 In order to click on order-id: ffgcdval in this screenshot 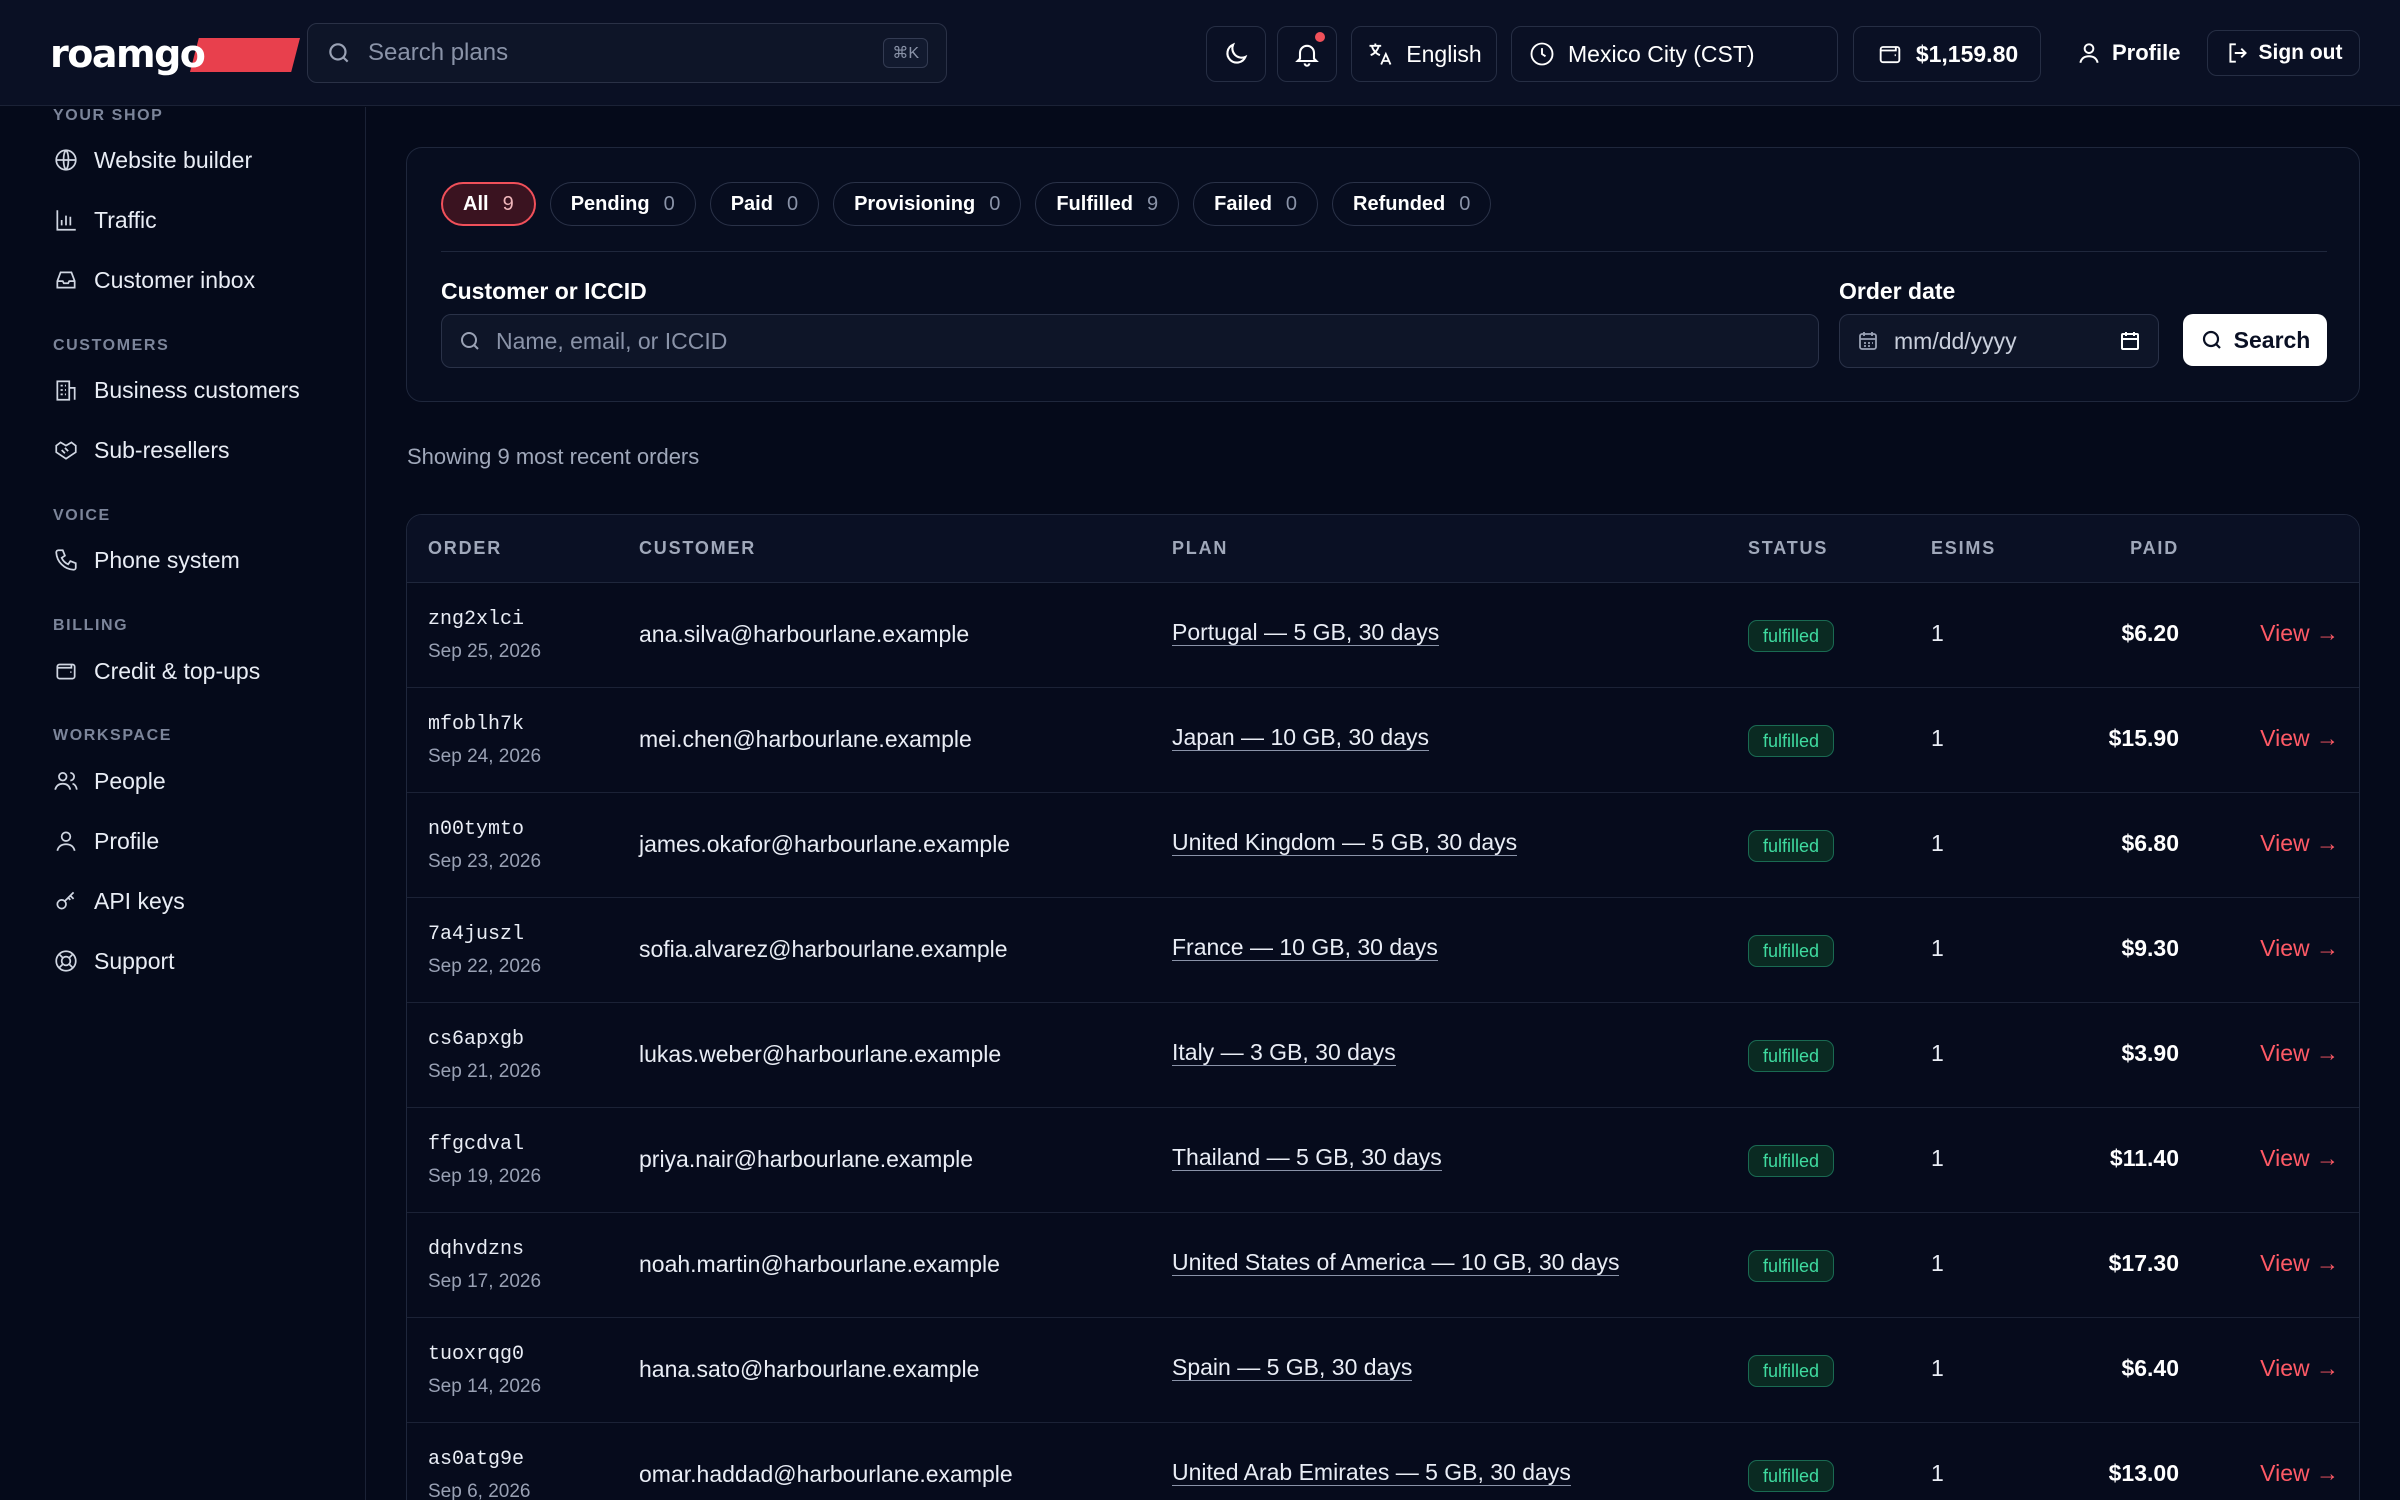, I will do `click(476, 1144)`.